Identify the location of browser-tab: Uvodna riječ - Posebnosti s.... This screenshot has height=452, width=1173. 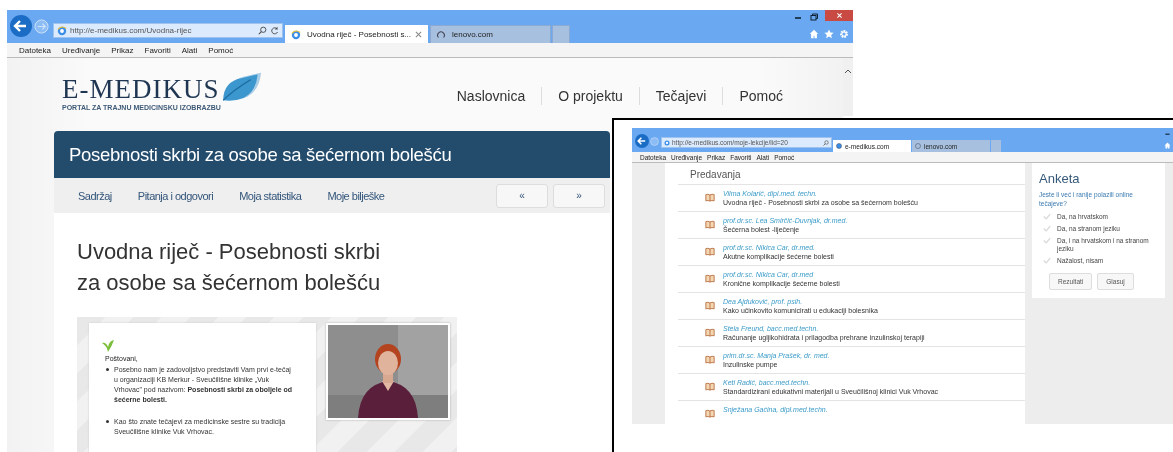
(357, 34).